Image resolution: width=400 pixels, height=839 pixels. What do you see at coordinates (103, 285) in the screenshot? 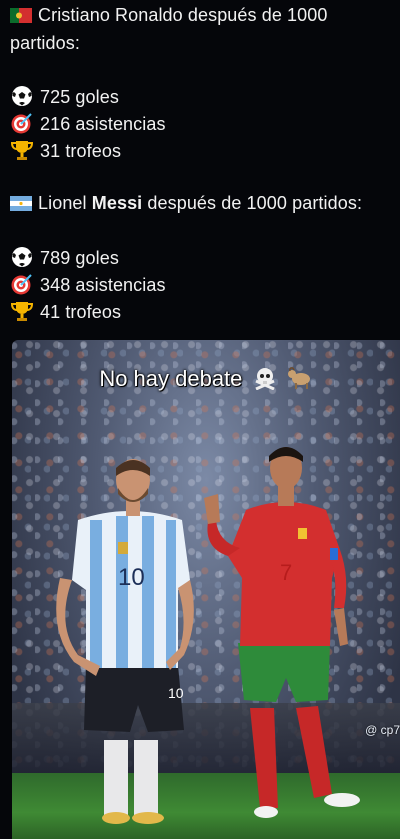
I see `messi-assists-text: 348 asistencias` at bounding box center [103, 285].